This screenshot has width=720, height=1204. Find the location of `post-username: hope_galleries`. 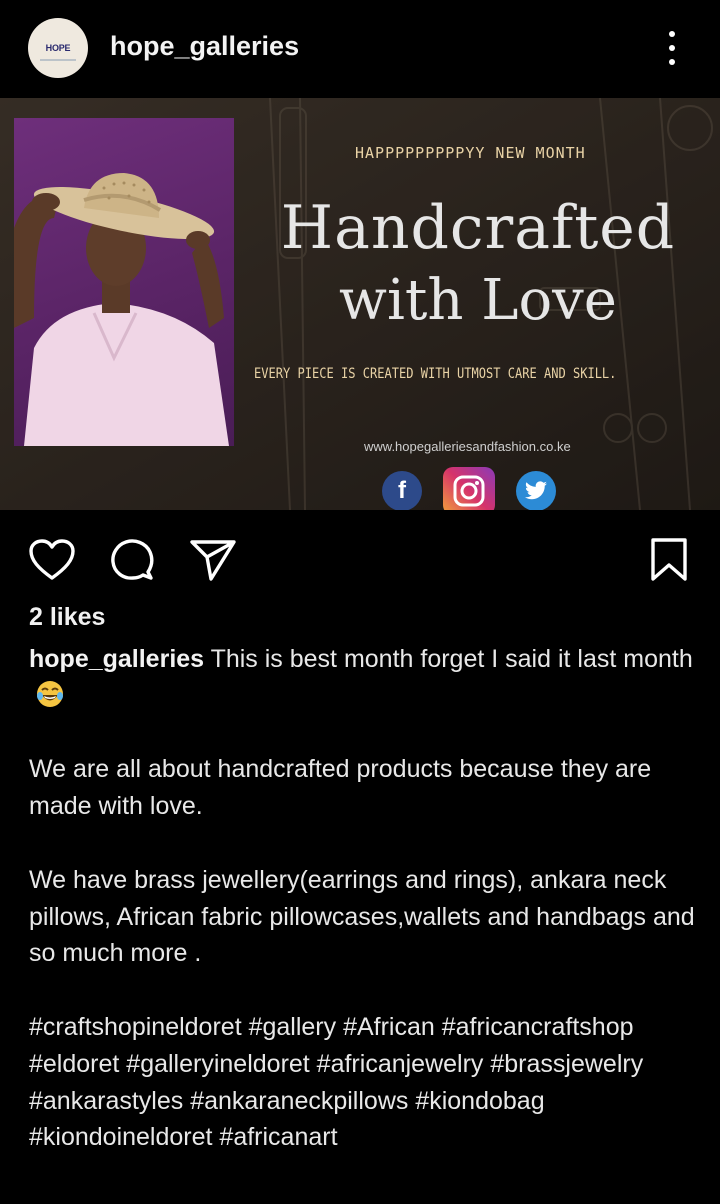

post-username: hope_galleries is located at coordinates (204, 46).